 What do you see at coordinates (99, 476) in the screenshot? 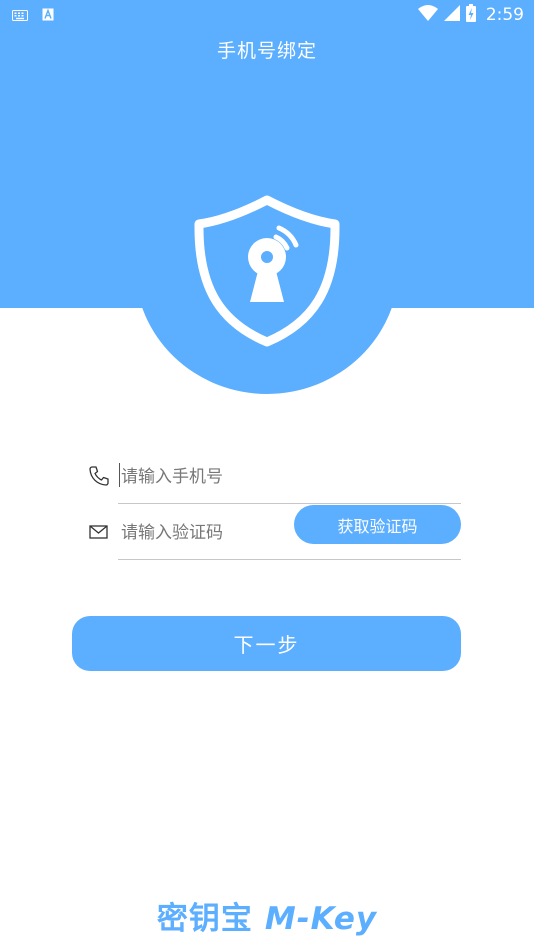
I see `phone-icon` at bounding box center [99, 476].